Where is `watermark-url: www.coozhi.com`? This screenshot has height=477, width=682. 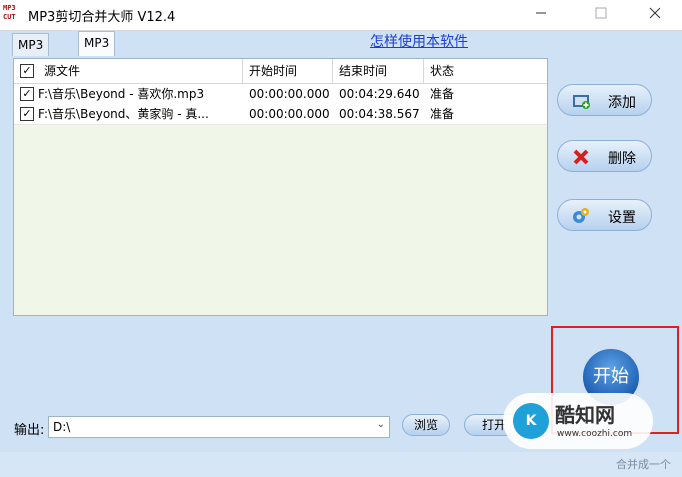 watermark-url: www.coozhi.com is located at coordinates (595, 434).